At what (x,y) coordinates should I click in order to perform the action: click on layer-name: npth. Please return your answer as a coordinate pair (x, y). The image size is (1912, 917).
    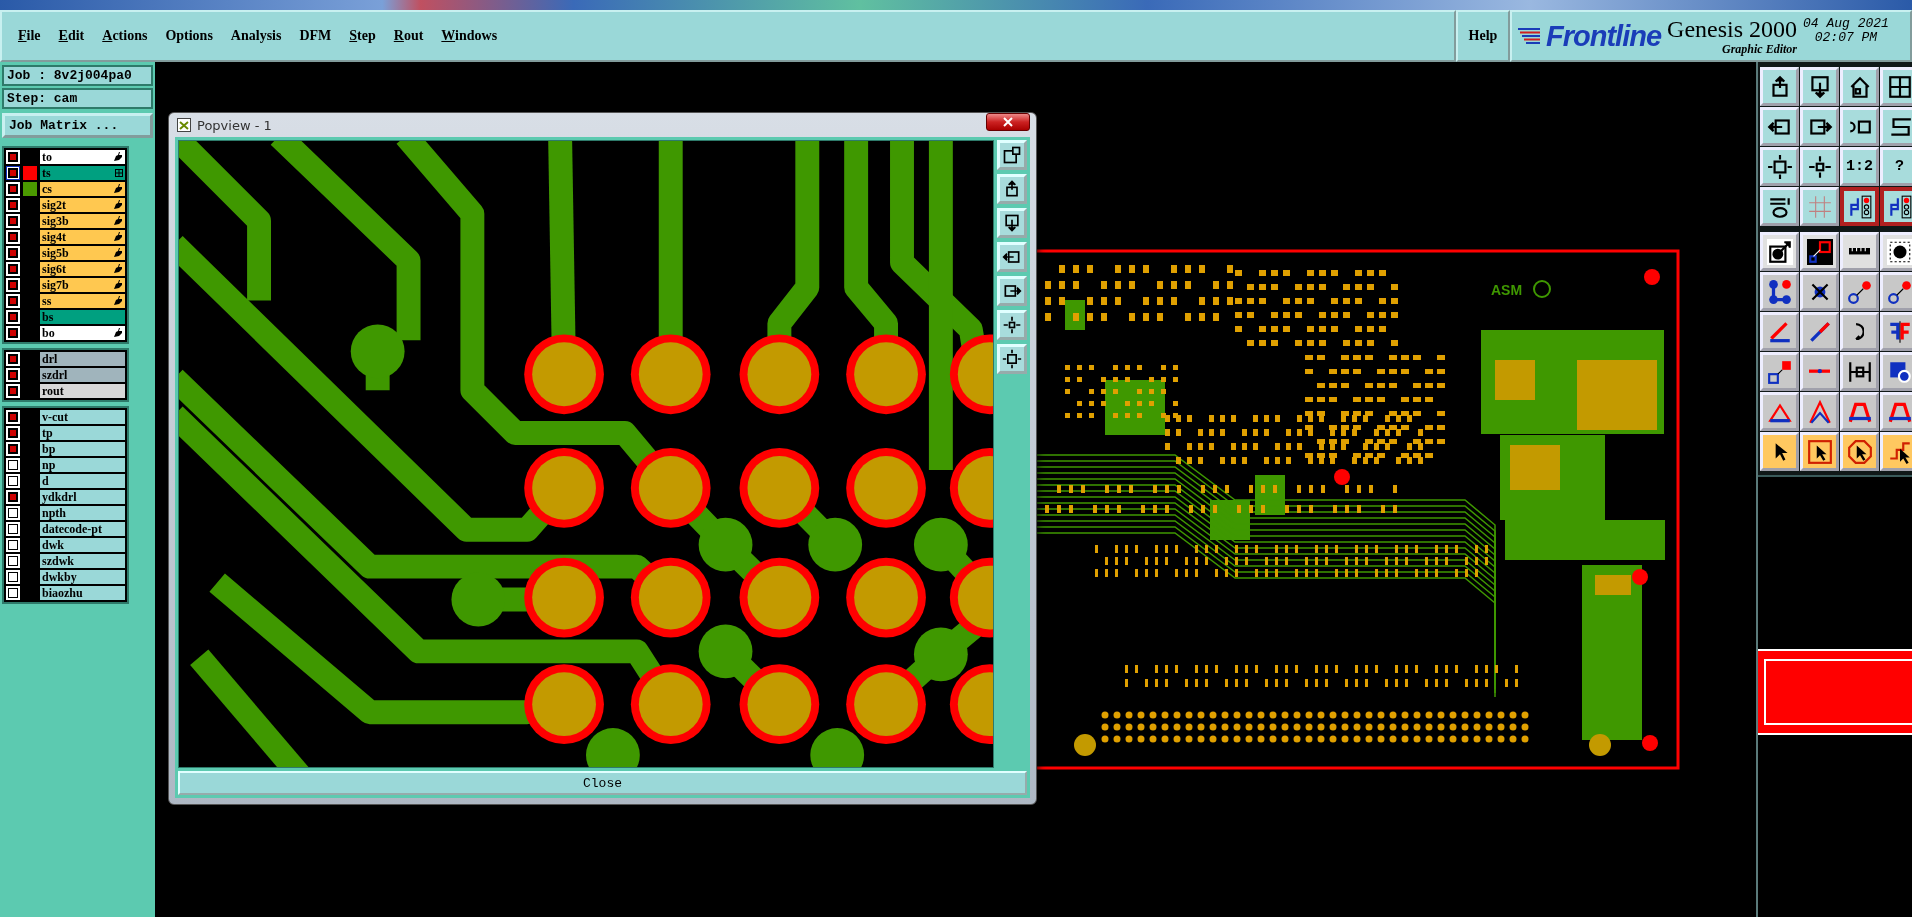
    Looking at the image, I should click on (82, 513).